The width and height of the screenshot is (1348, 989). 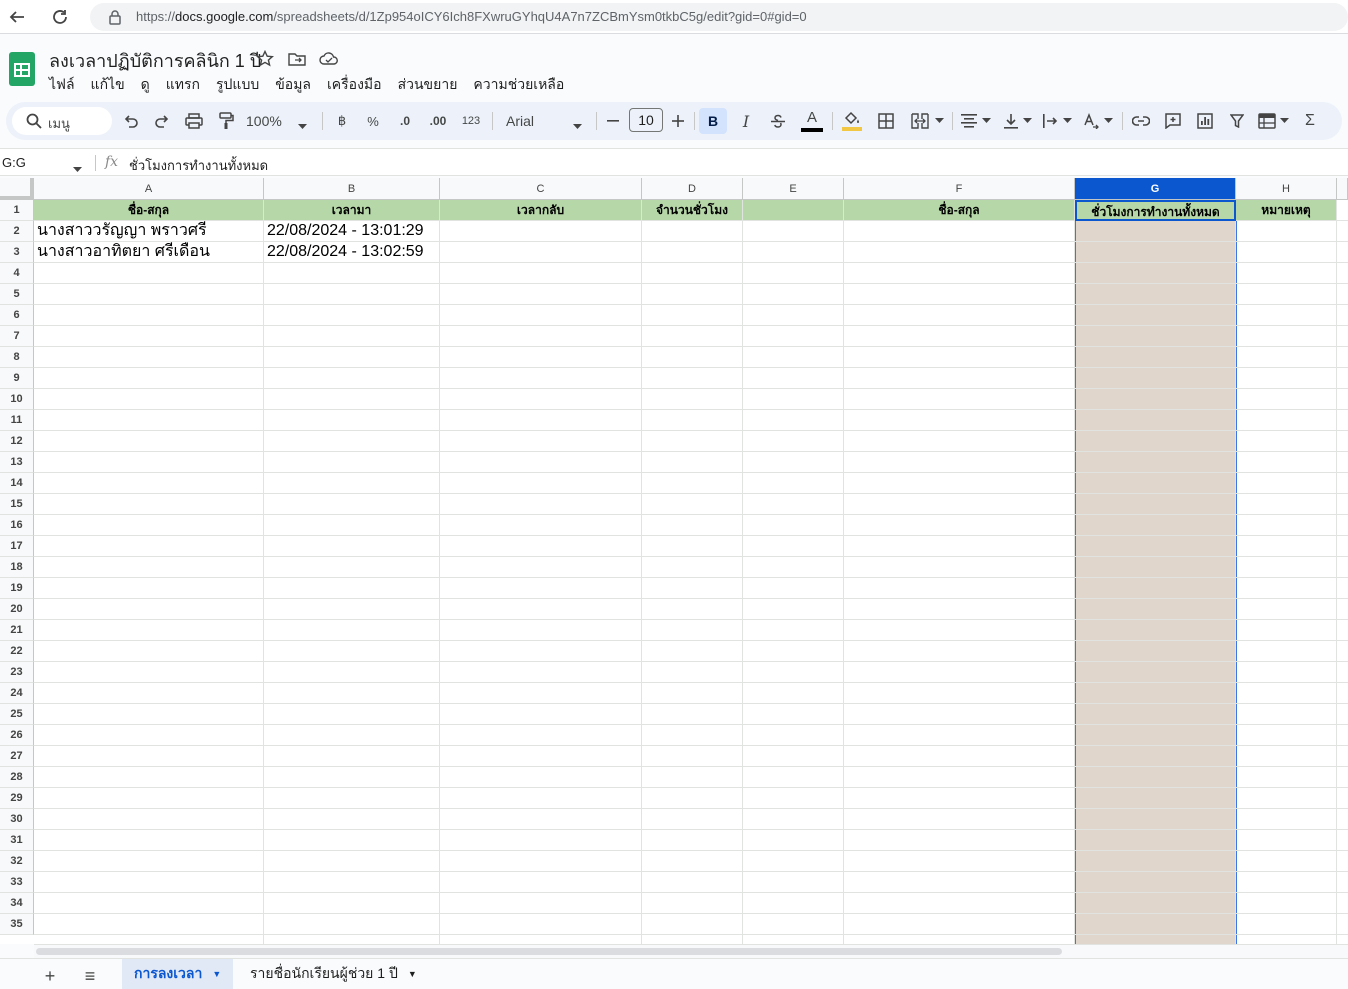 I want to click on row-header: 31, so click(x=17, y=840).